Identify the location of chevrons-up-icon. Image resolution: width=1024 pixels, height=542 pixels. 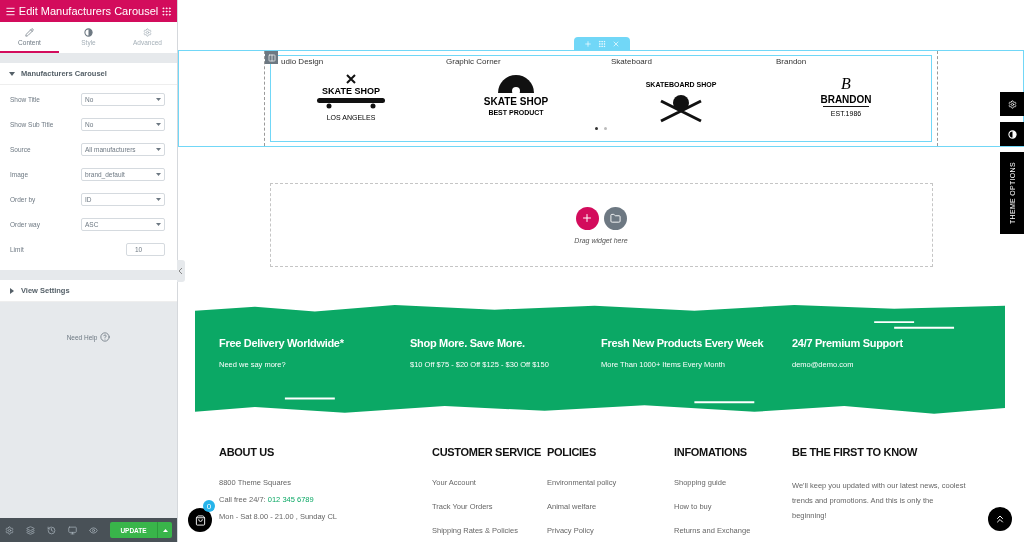
(1000, 519).